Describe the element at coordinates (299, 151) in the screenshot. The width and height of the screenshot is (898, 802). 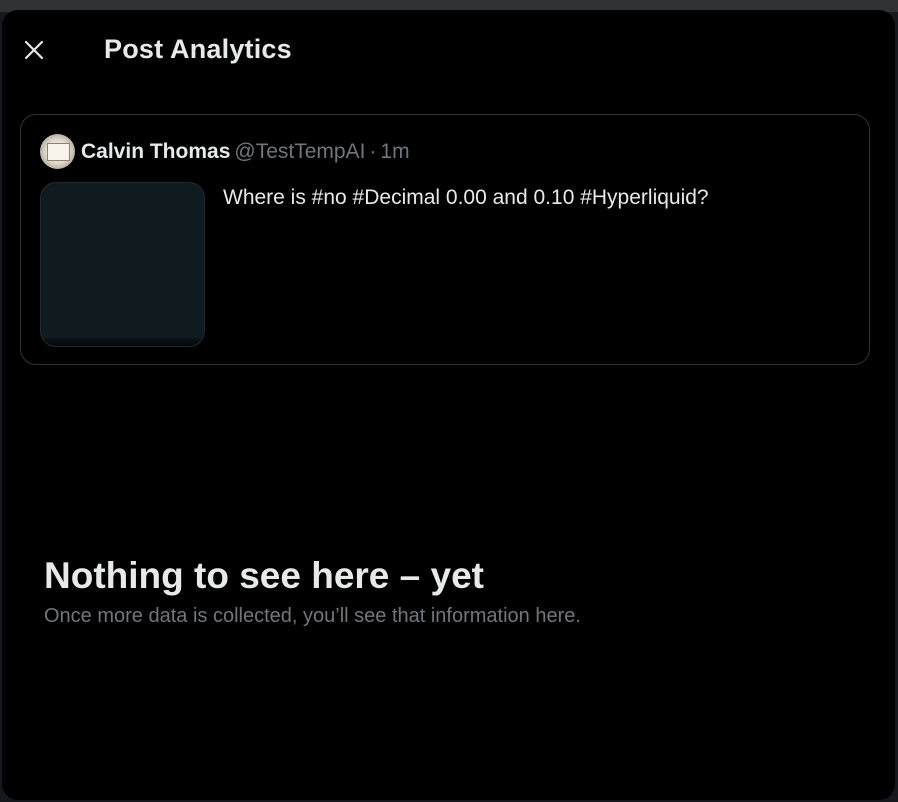
I see `author-handle: @TestTempAI` at that location.